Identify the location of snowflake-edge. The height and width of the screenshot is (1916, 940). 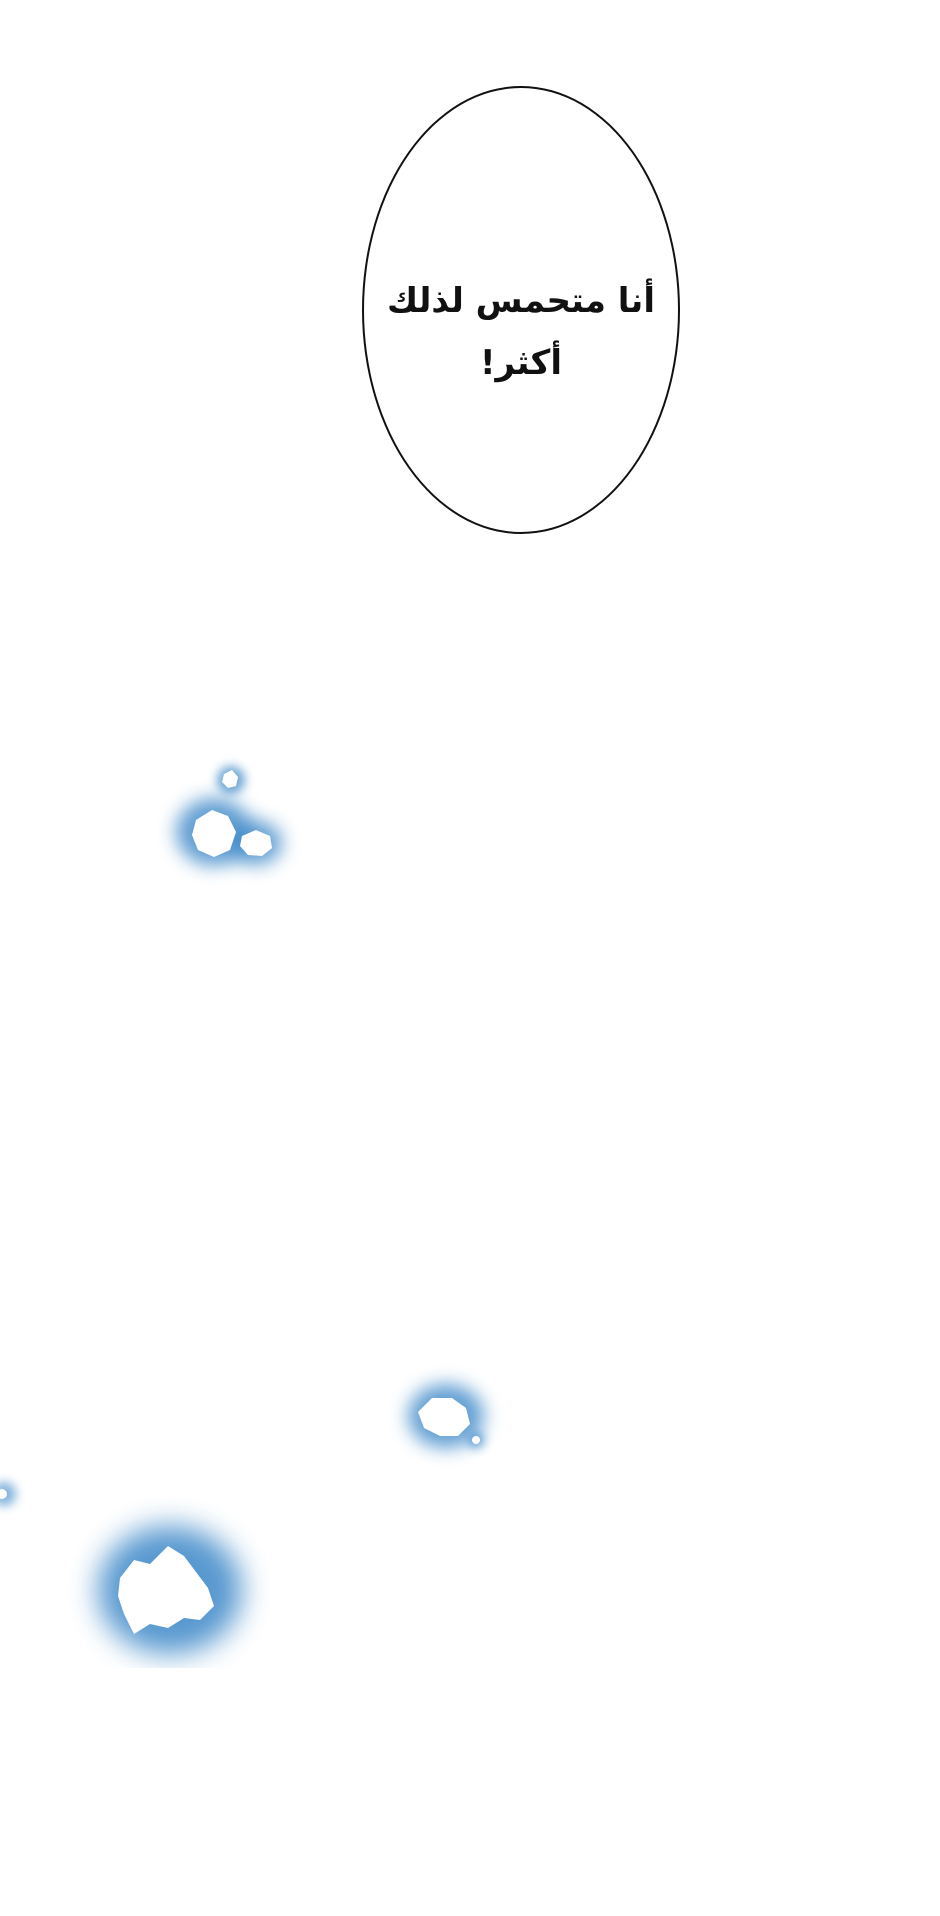
(8, 1494).